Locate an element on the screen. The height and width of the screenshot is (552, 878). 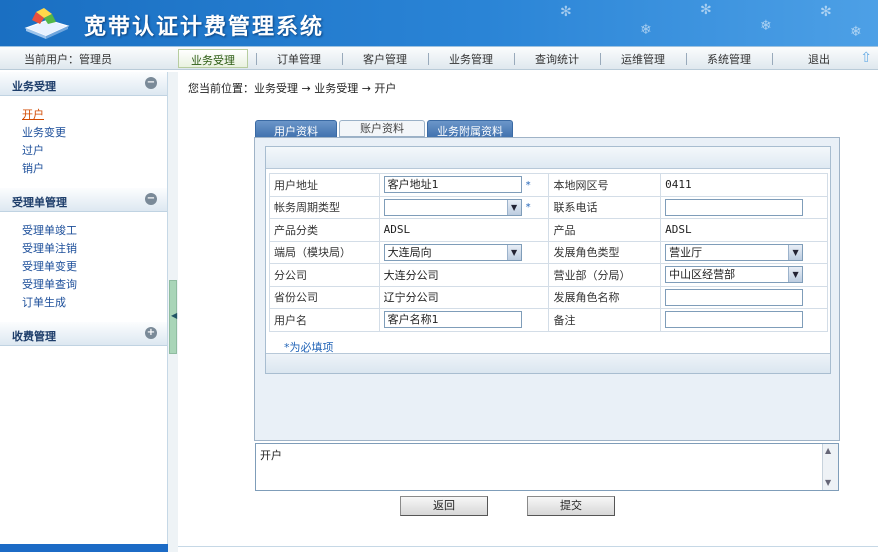
dev-role-name-input is located at coordinates (734, 297).